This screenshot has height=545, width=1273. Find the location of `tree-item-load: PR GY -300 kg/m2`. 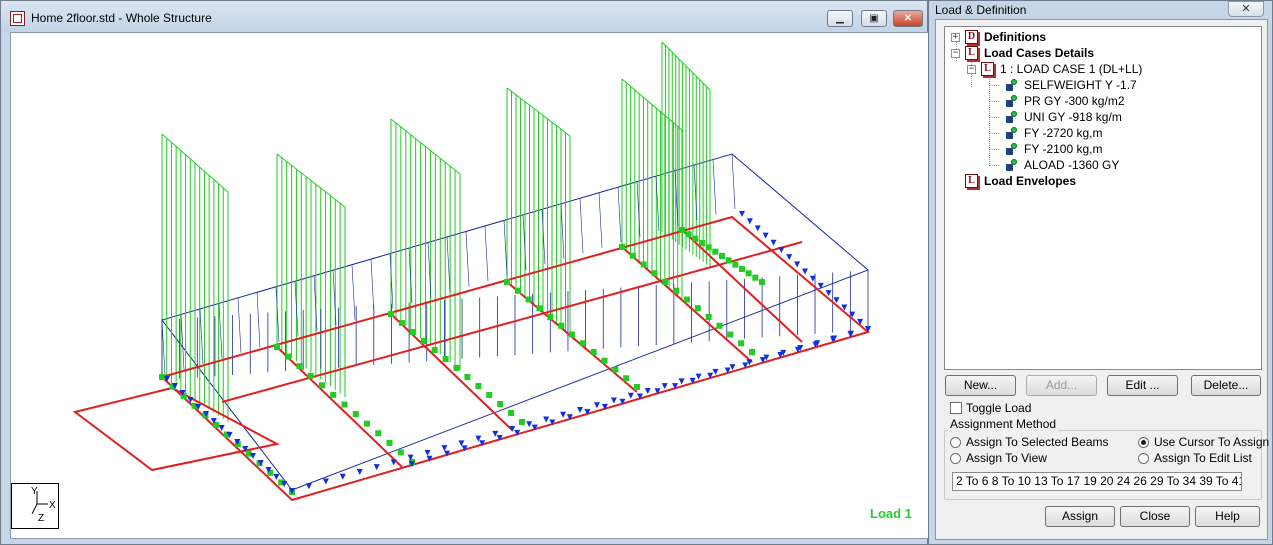

tree-item-load: PR GY -300 kg/m2 is located at coordinates (1065, 101).